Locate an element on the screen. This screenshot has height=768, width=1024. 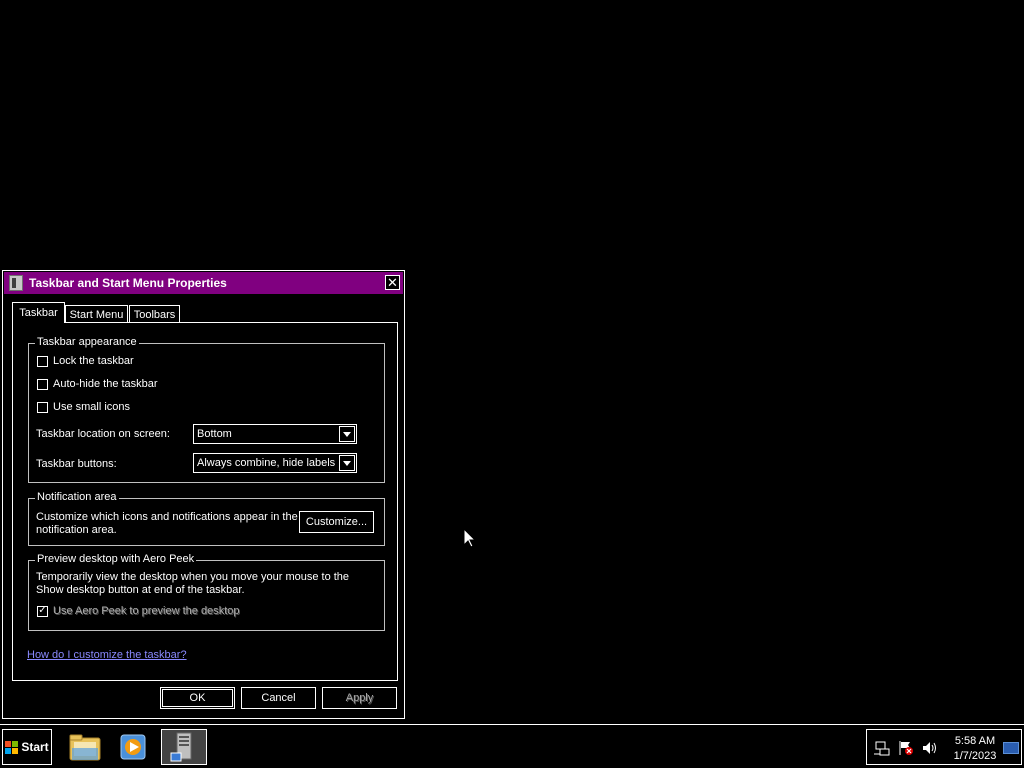
lock-taskbar-label: Lock the taskbar is located at coordinates (93, 361).